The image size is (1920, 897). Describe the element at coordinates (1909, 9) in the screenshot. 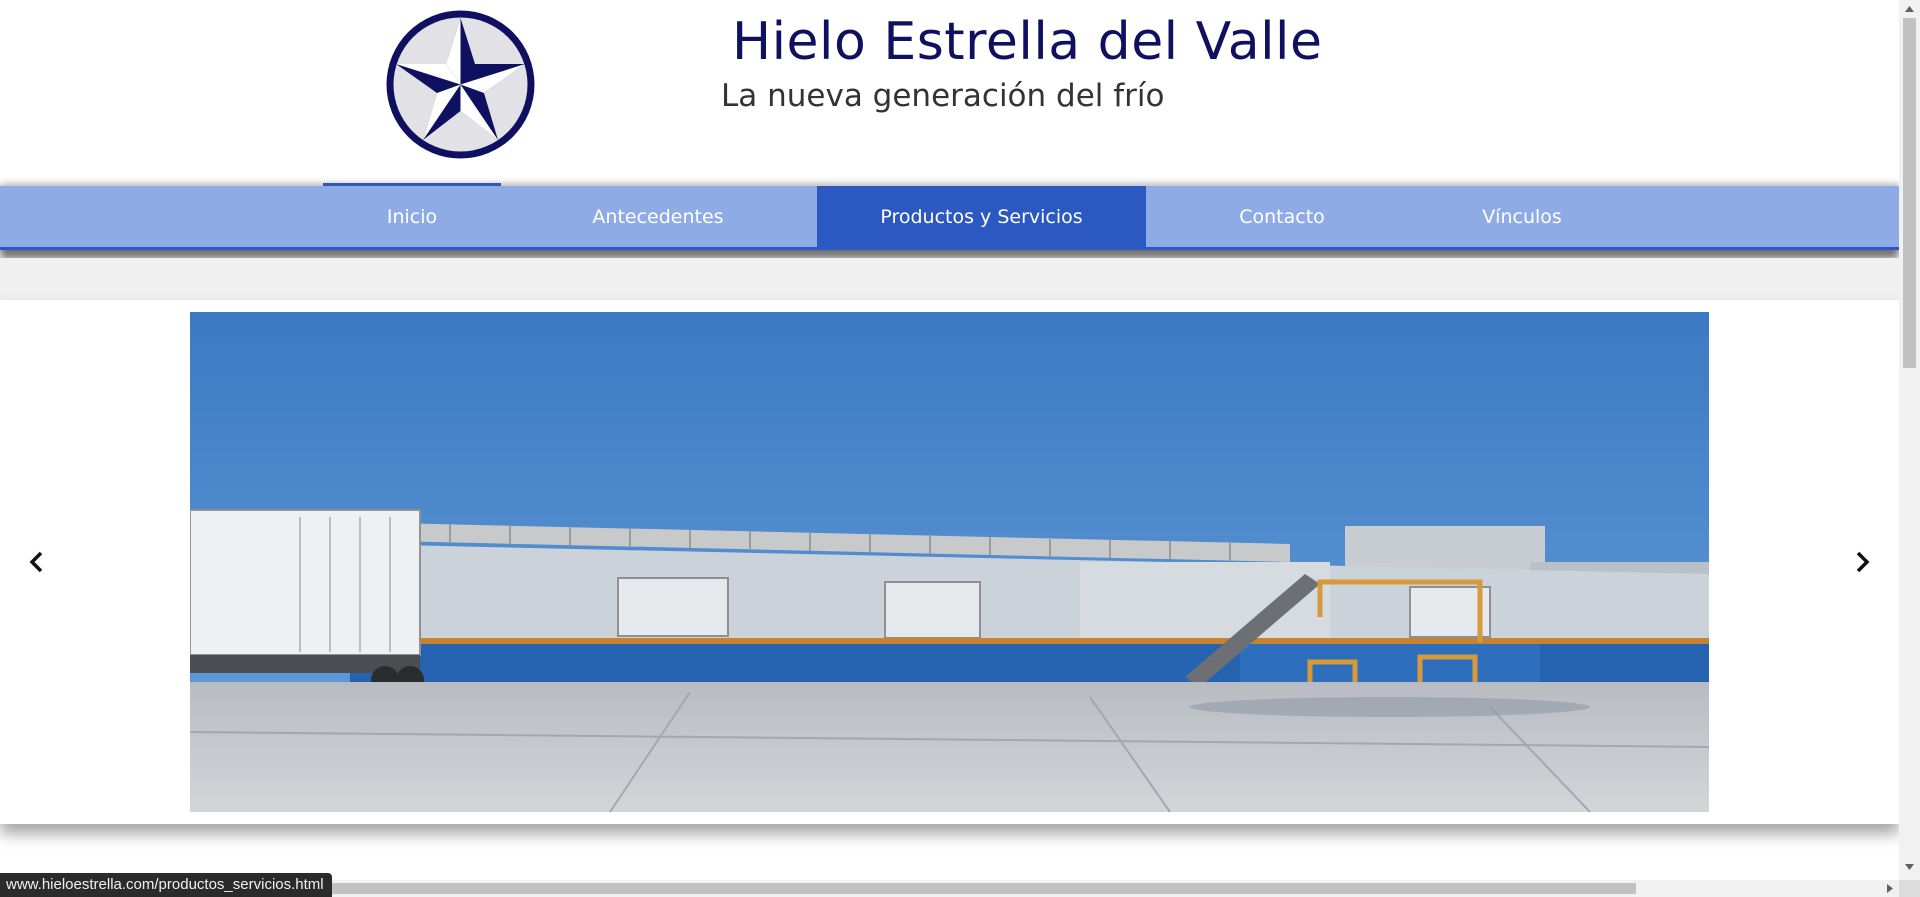

I see `scroll-up-icon` at that location.